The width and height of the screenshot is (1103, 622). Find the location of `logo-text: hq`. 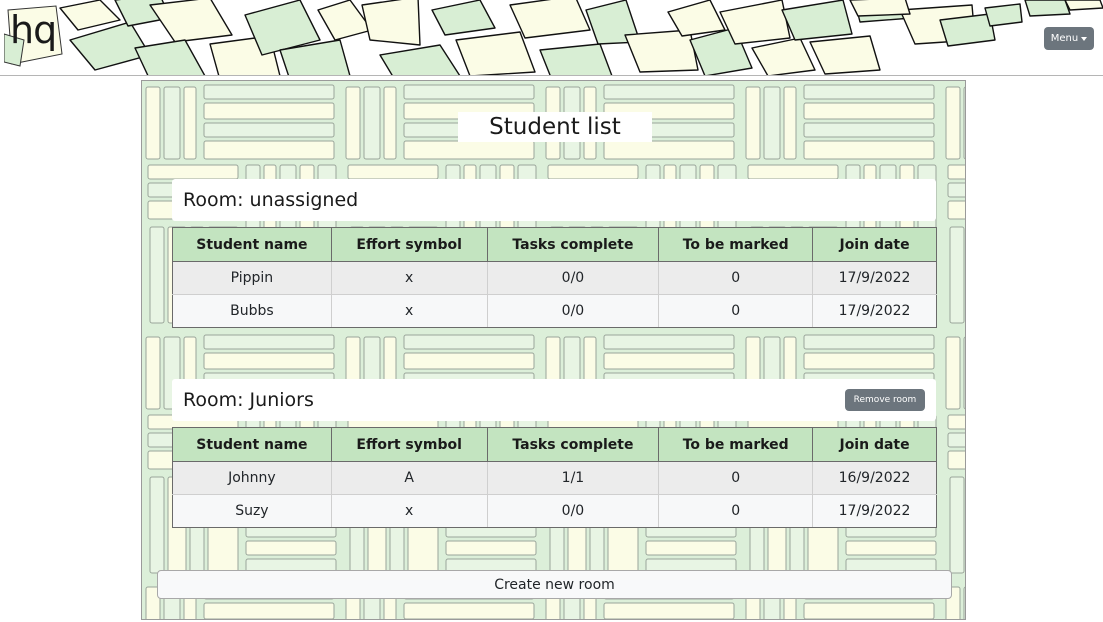

logo-text: hq is located at coordinates (33, 30).